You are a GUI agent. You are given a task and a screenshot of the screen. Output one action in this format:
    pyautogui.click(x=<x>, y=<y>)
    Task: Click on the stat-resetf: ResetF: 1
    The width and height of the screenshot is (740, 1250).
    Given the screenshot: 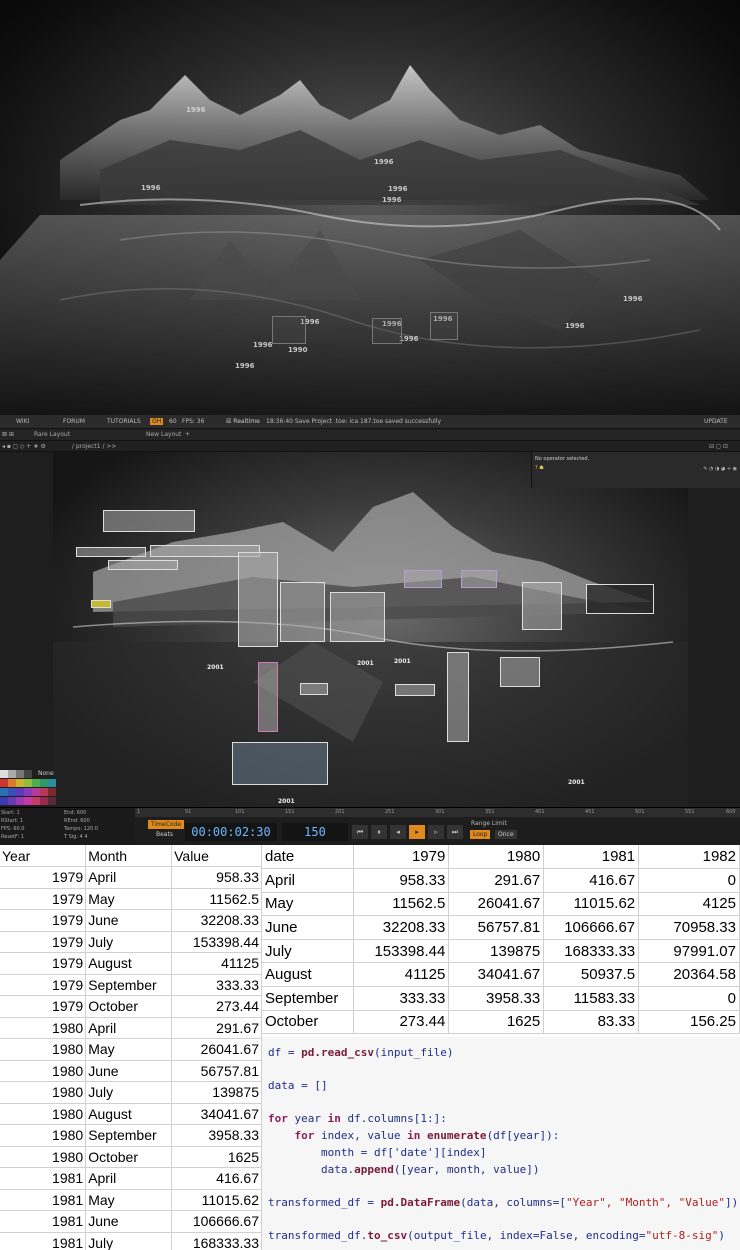 What is the action you would take?
    pyautogui.click(x=12, y=837)
    